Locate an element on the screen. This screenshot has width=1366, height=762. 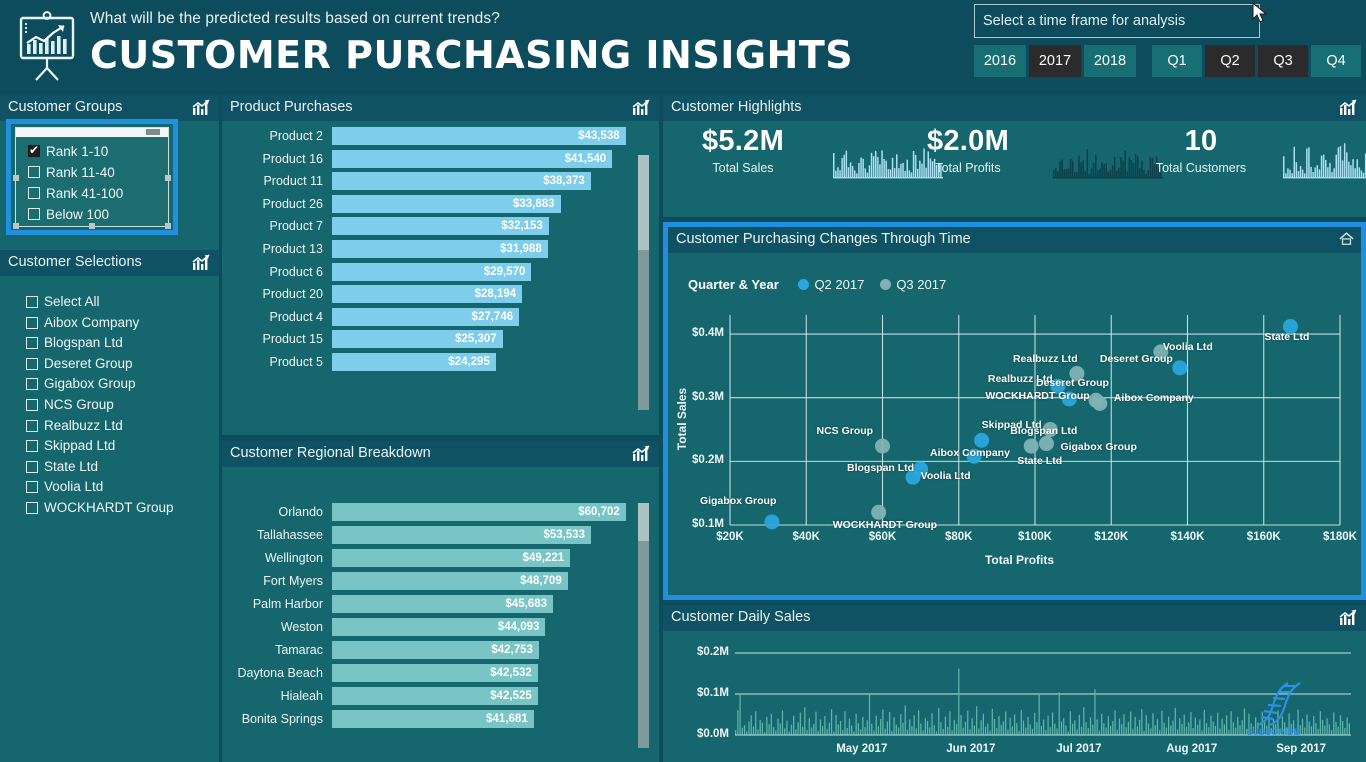
resize-handle-right is located at coordinates (168, 178).